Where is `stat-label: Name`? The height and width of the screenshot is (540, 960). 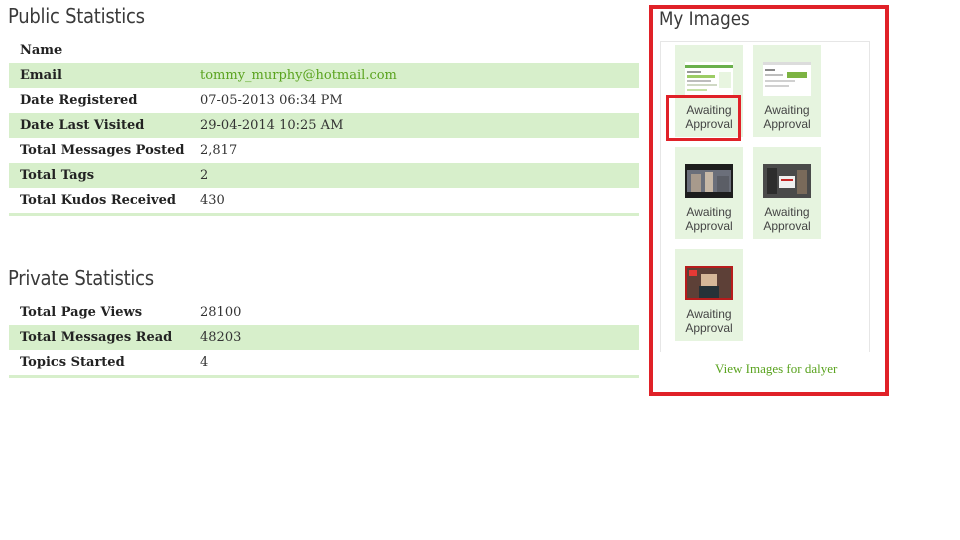
stat-label: Name is located at coordinates (41, 50).